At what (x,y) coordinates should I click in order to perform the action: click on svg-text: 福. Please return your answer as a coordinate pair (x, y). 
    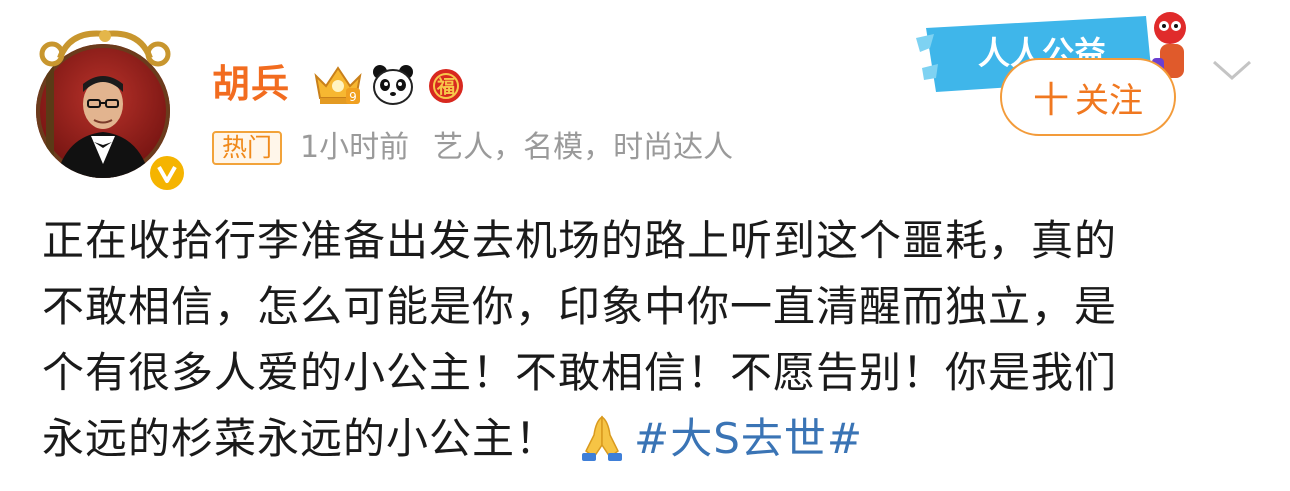
    Looking at the image, I should click on (445, 87).